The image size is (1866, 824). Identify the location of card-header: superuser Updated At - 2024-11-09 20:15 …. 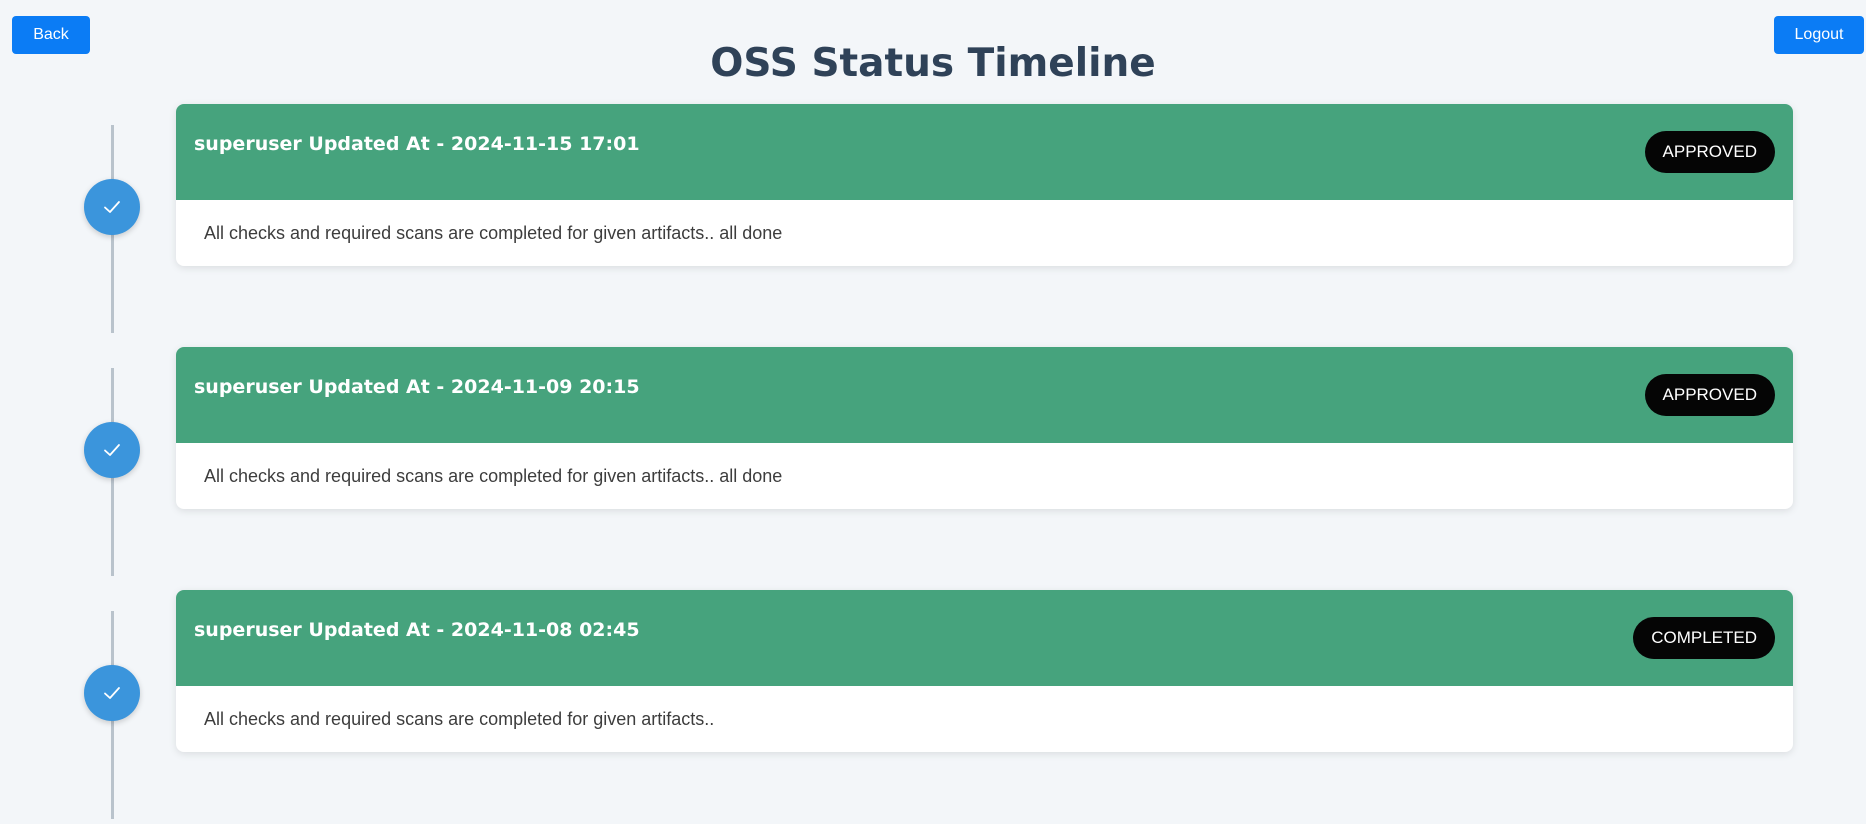
(984, 395).